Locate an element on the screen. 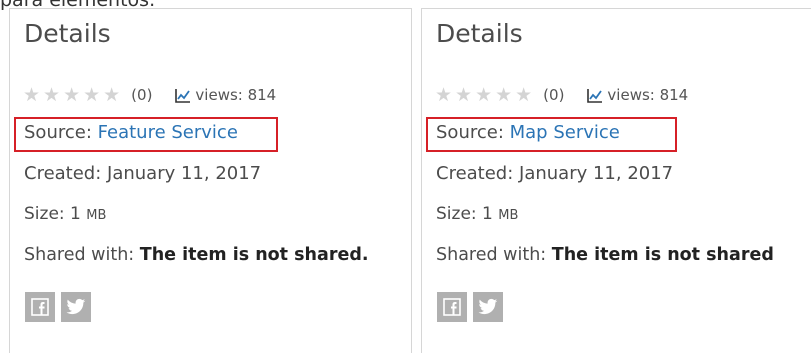 The width and height of the screenshot is (811, 353). source-row: Source: Feature Service is located at coordinates (131, 132).